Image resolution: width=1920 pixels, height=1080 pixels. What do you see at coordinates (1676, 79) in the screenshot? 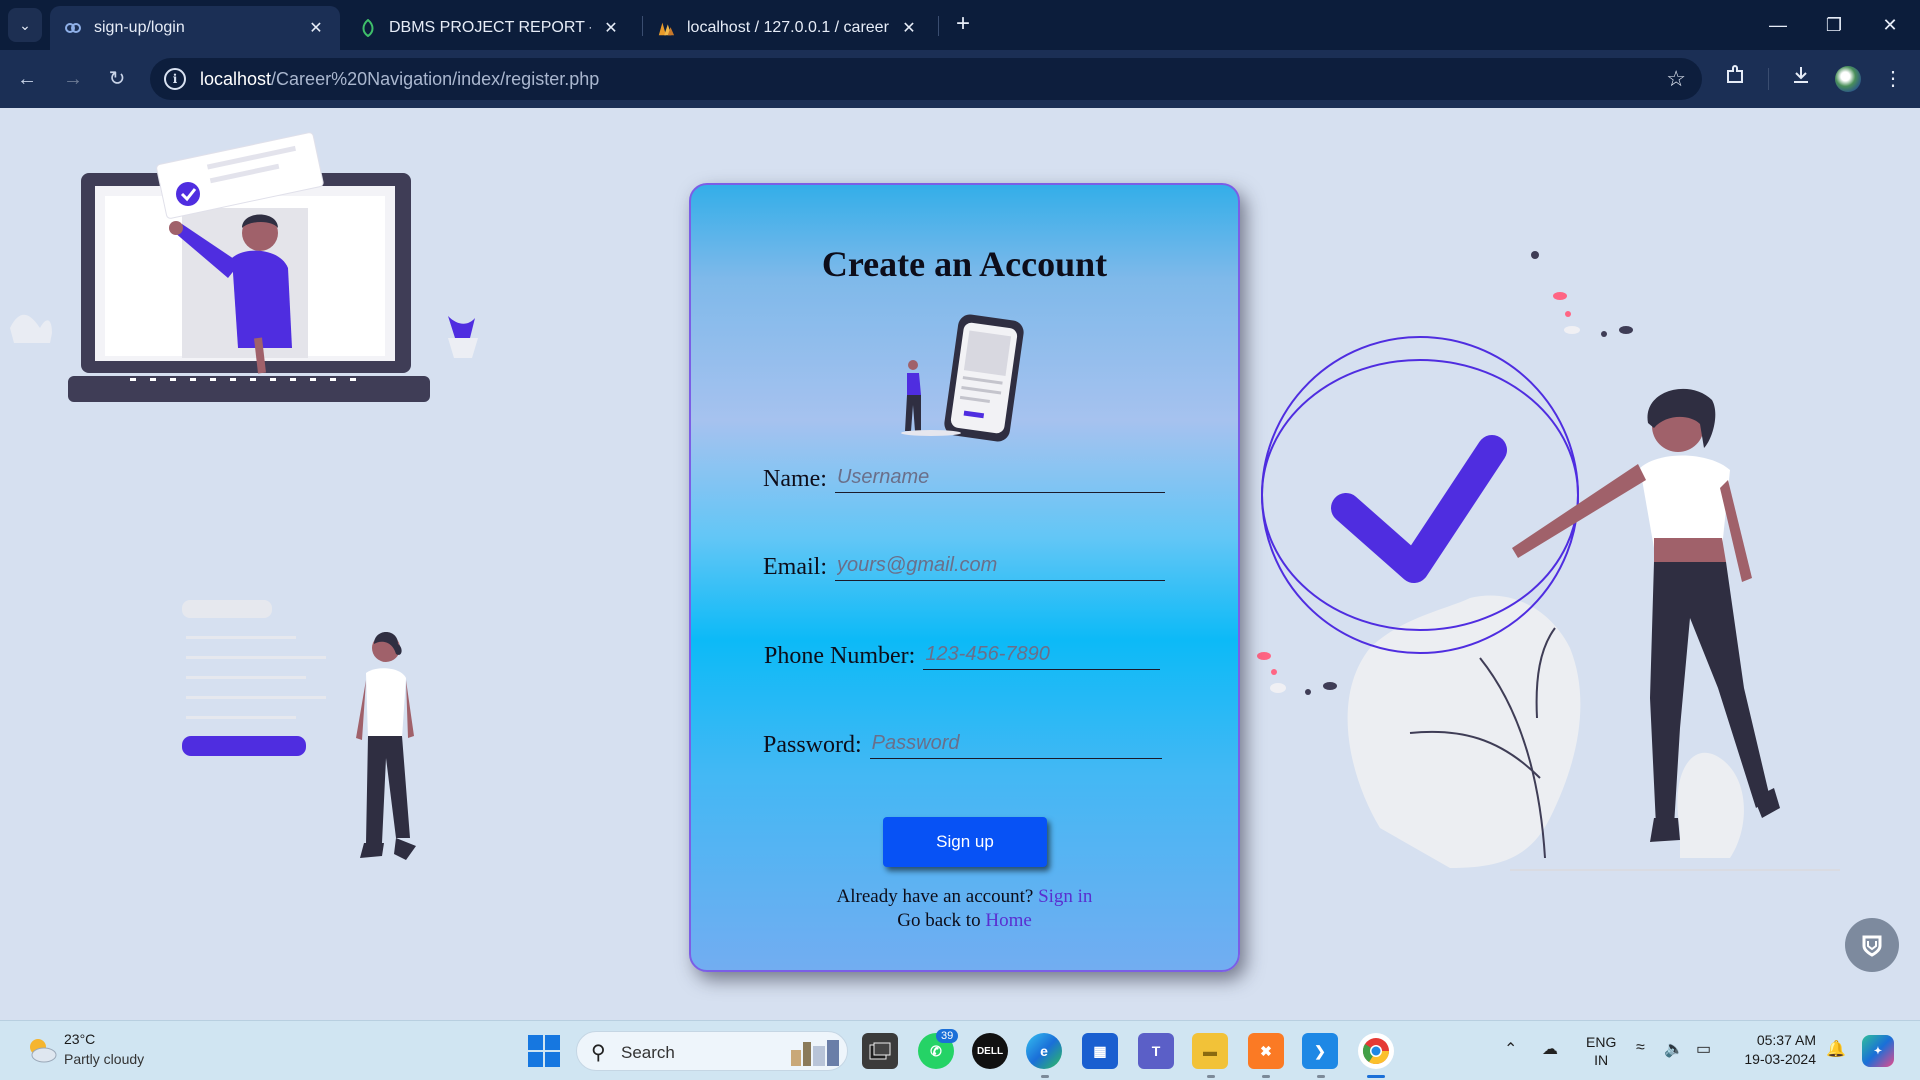
I see `bookmark-star-icon: ☆` at bounding box center [1676, 79].